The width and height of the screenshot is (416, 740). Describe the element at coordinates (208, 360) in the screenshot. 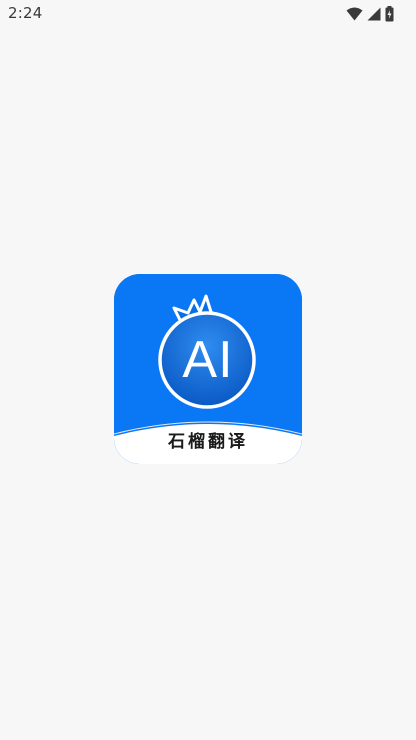

I see `logo-ai-text: AI` at that location.